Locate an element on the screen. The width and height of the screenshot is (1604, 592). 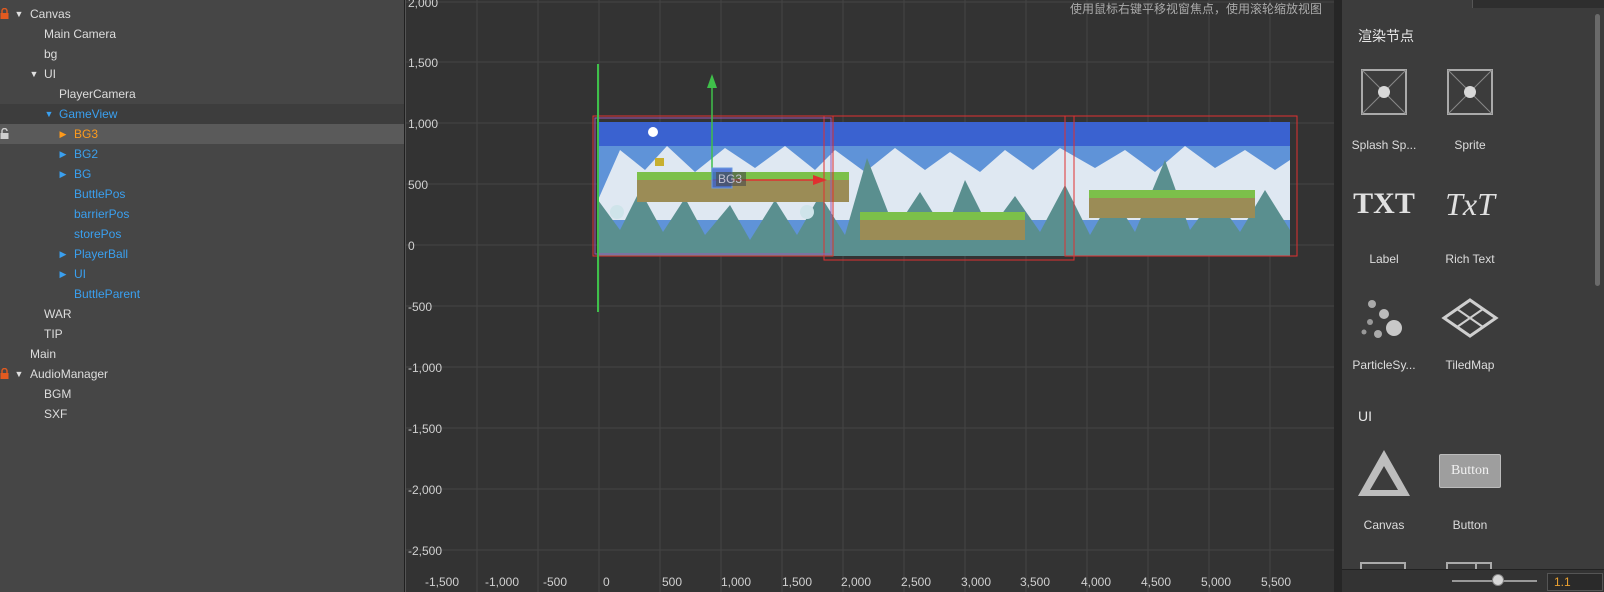
y-tick-label: -500 is located at coordinates (420, 307).